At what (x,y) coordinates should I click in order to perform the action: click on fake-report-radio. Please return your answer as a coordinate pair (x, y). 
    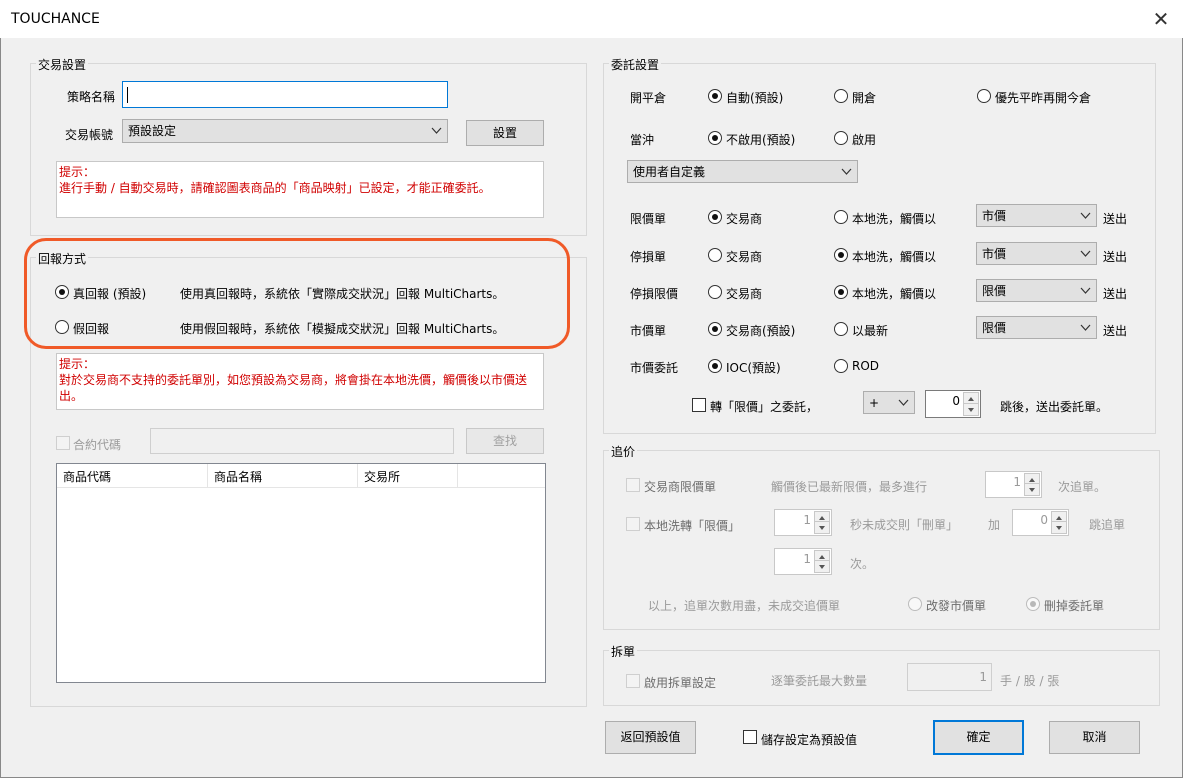
    Looking at the image, I should click on (62, 327).